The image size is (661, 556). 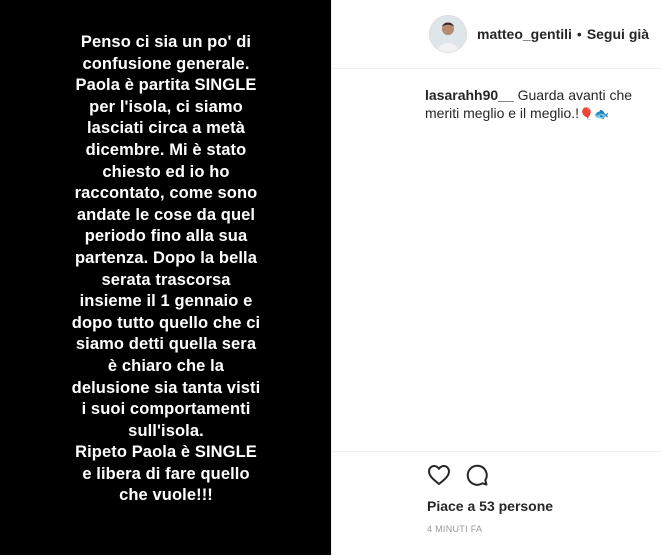 What do you see at coordinates (454, 529) in the screenshot?
I see `post-timestamp: 4 MINUTI FA` at bounding box center [454, 529].